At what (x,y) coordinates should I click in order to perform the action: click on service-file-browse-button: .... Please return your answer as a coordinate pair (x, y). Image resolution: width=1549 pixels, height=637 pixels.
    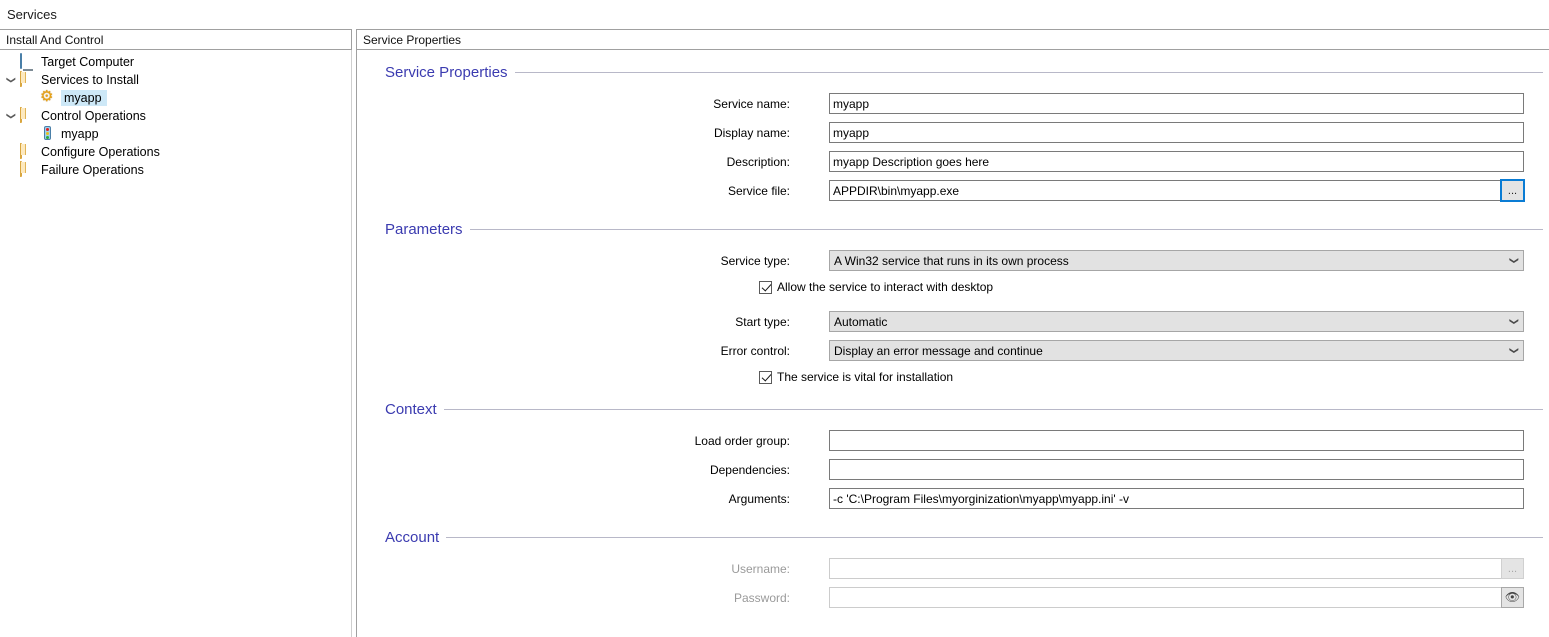
    Looking at the image, I should click on (1512, 190).